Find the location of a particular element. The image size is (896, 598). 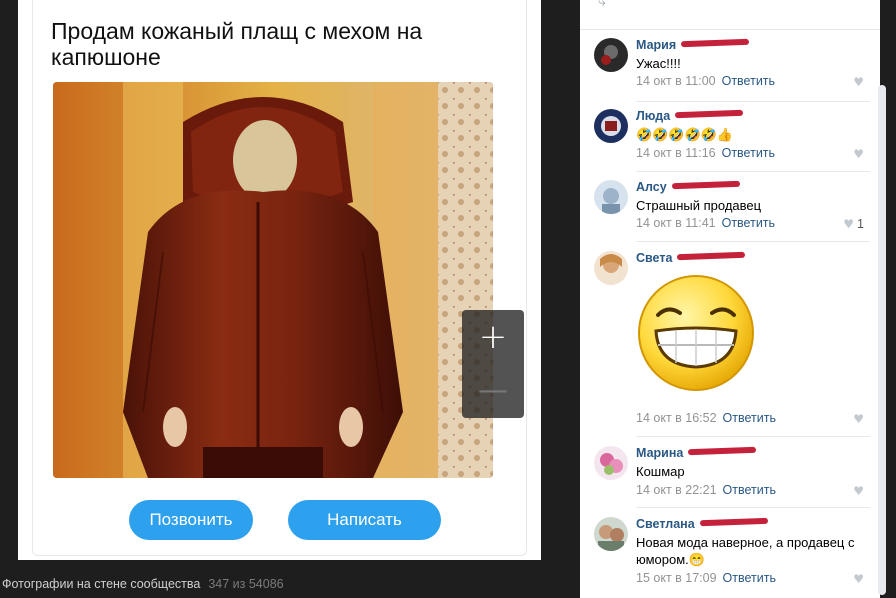

comment-author: Светлана is located at coordinates (702, 524).